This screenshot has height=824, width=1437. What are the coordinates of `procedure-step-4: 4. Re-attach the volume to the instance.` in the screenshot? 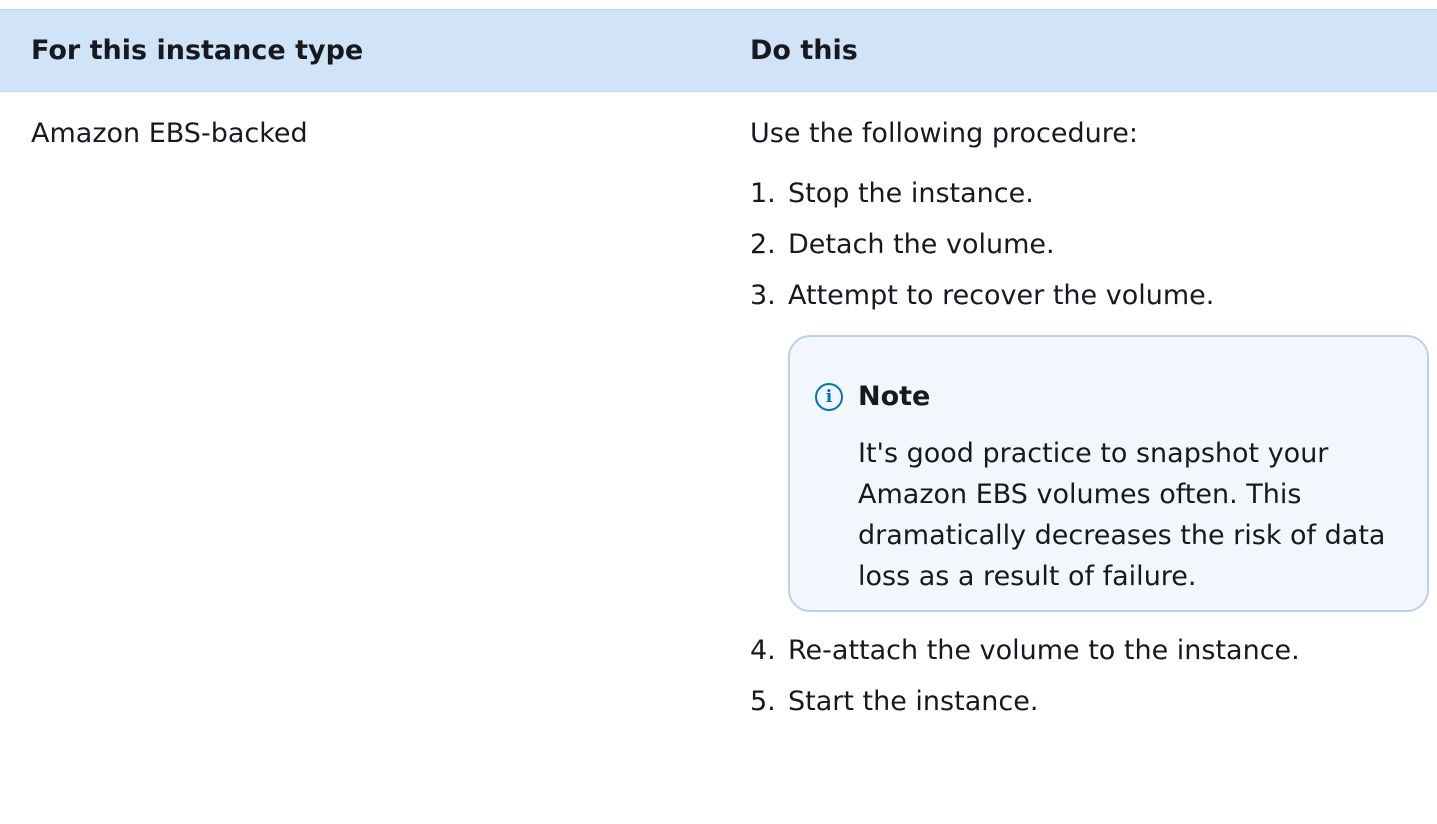 It's located at (1090, 651).